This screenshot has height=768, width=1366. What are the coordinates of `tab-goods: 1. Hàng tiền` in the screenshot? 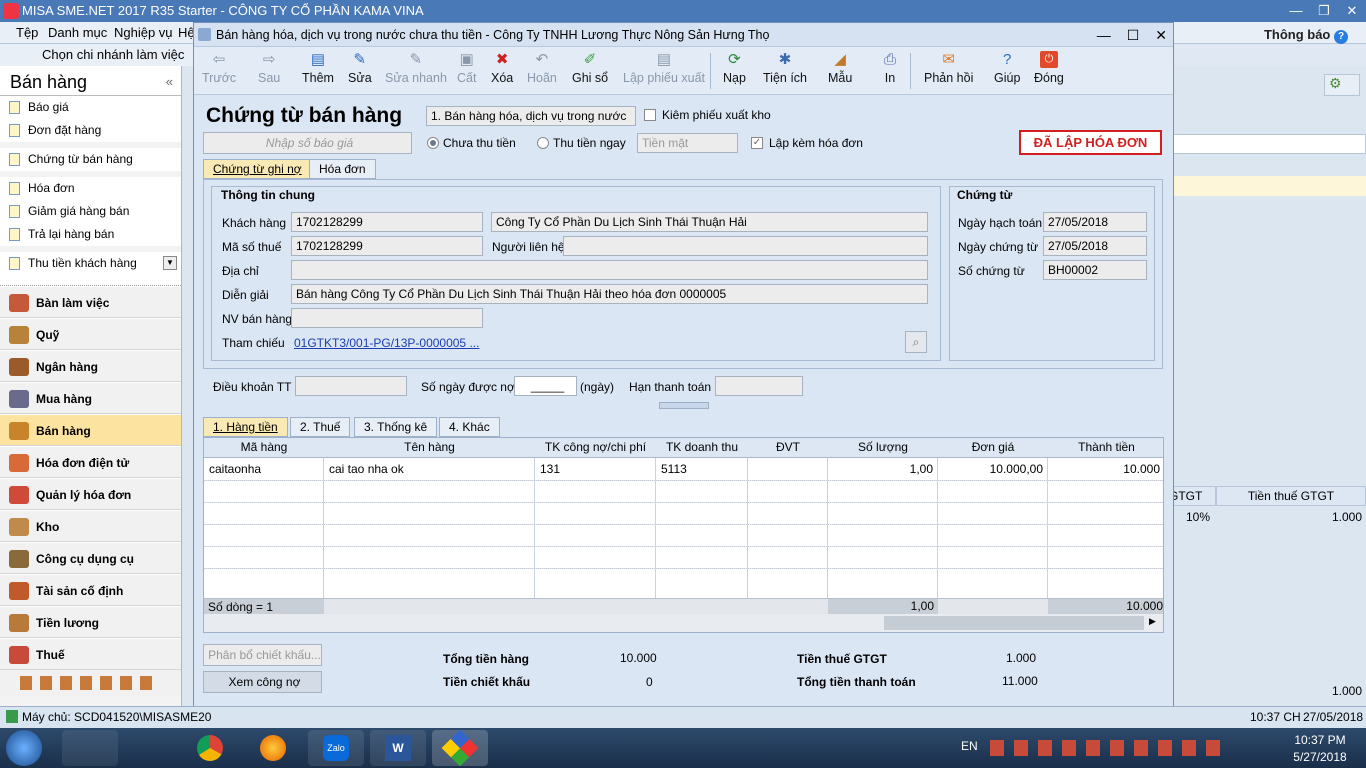 It's located at (245, 427).